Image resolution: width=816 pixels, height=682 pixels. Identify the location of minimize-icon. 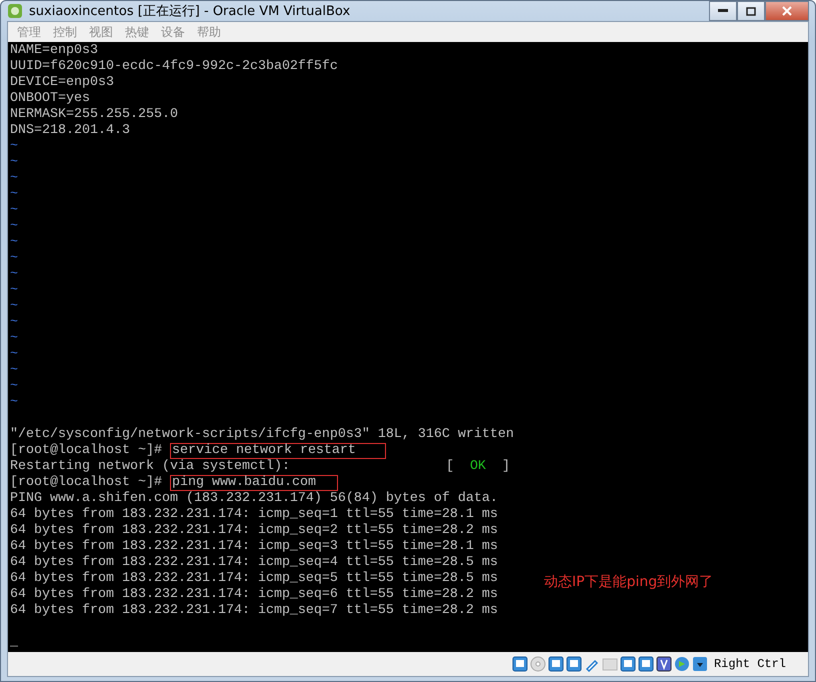
(723, 11).